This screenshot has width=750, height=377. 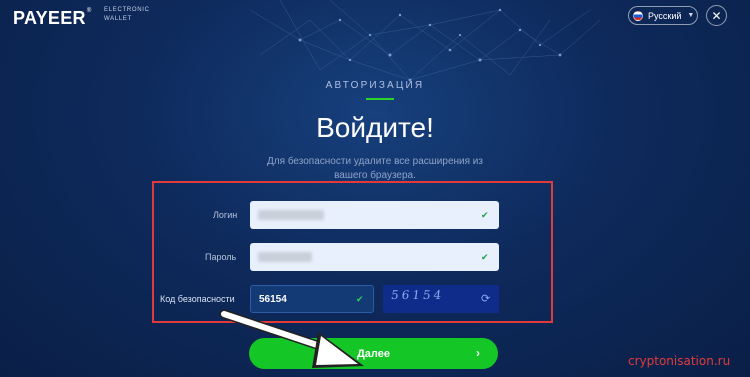 What do you see at coordinates (118, 19) in the screenshot?
I see `tagline-line-2: WALLET` at bounding box center [118, 19].